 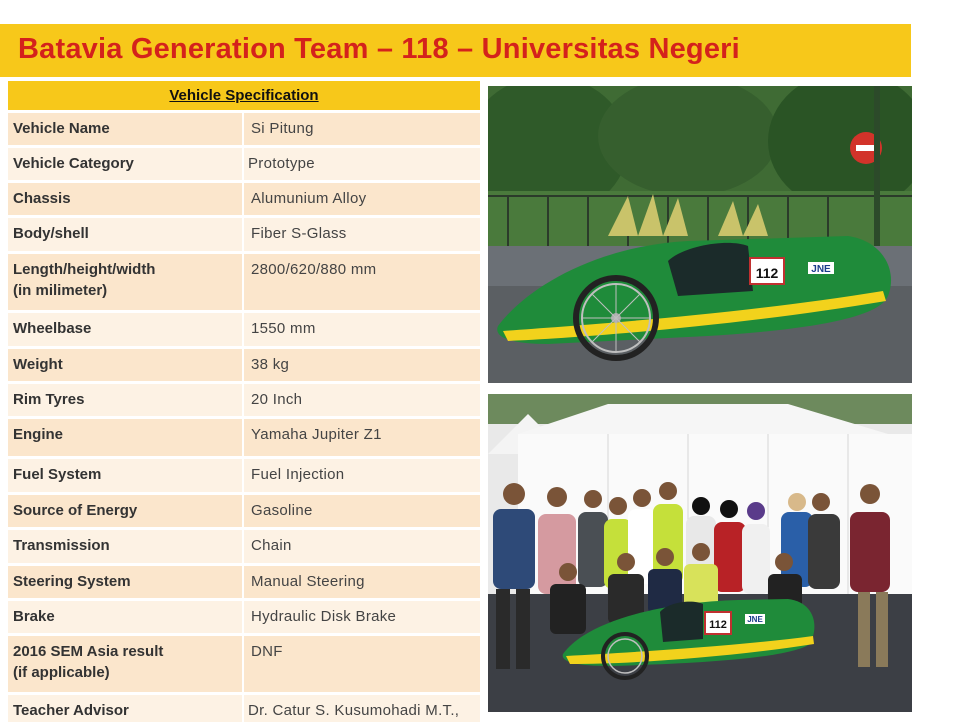 I want to click on spec-row: Chassis Alumunium Alloy, so click(x=244, y=200).